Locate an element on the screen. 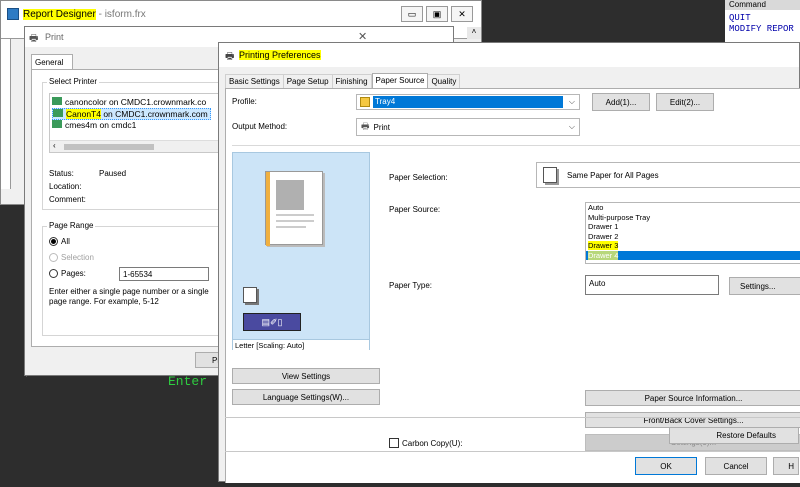  tab-finishing: Finishing is located at coordinates (352, 81).